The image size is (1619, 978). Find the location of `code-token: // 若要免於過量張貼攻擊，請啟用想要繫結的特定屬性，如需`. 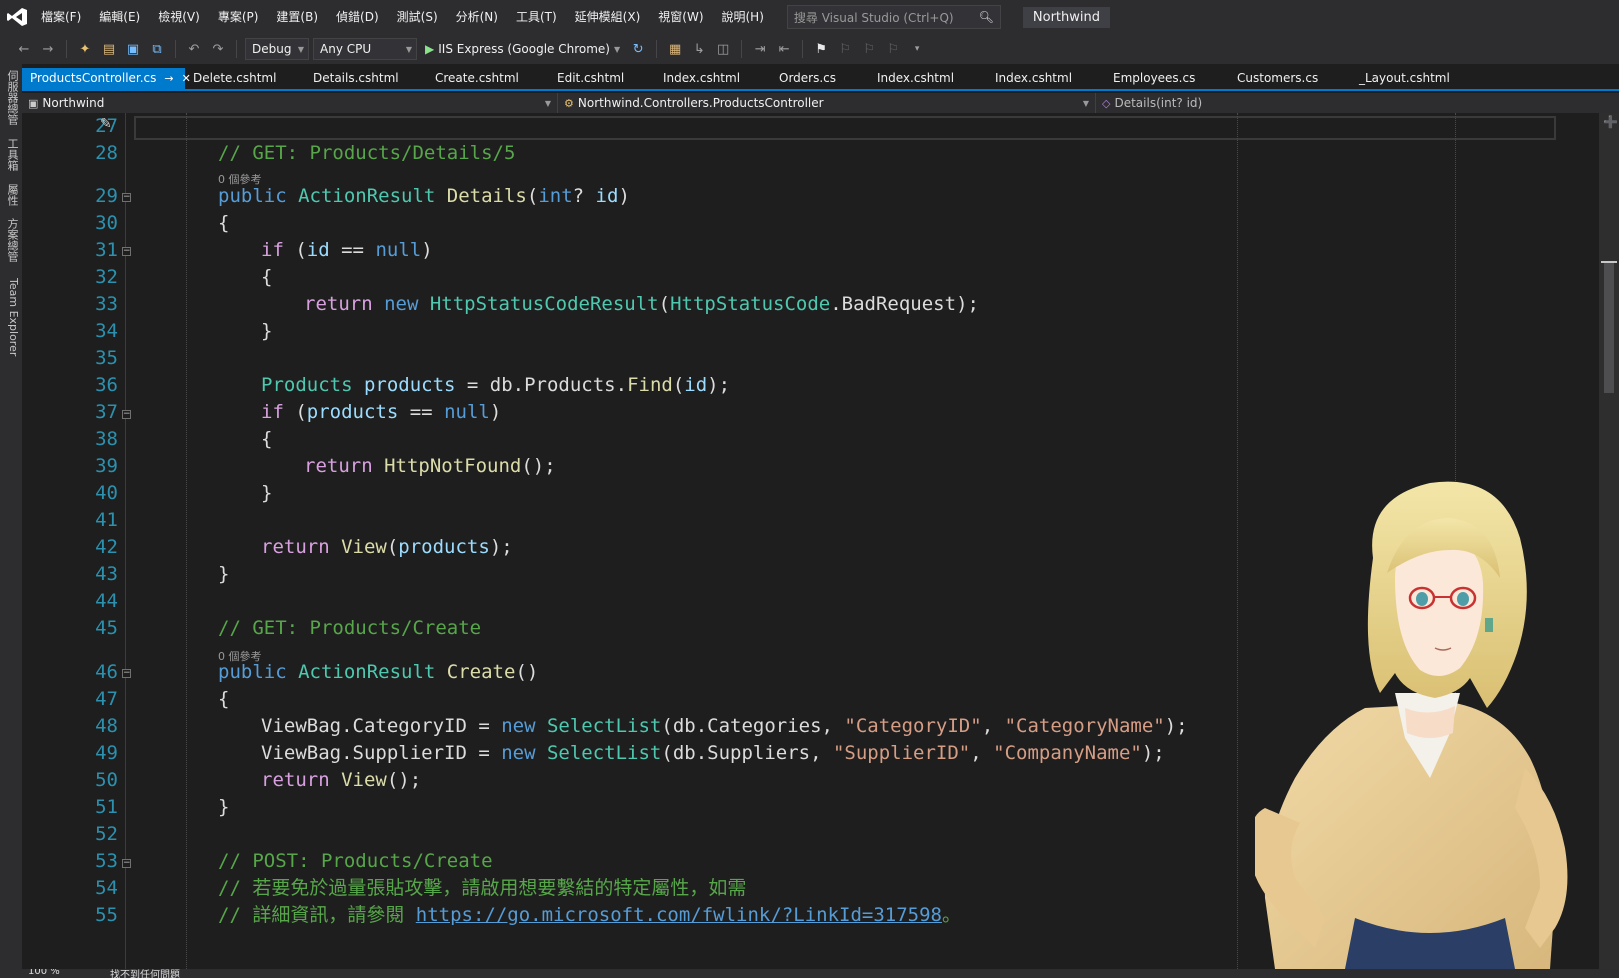

code-token: // 若要免於過量張貼攻擊，請啟用想要繫結的特定屬性，如需 is located at coordinates (482, 888).